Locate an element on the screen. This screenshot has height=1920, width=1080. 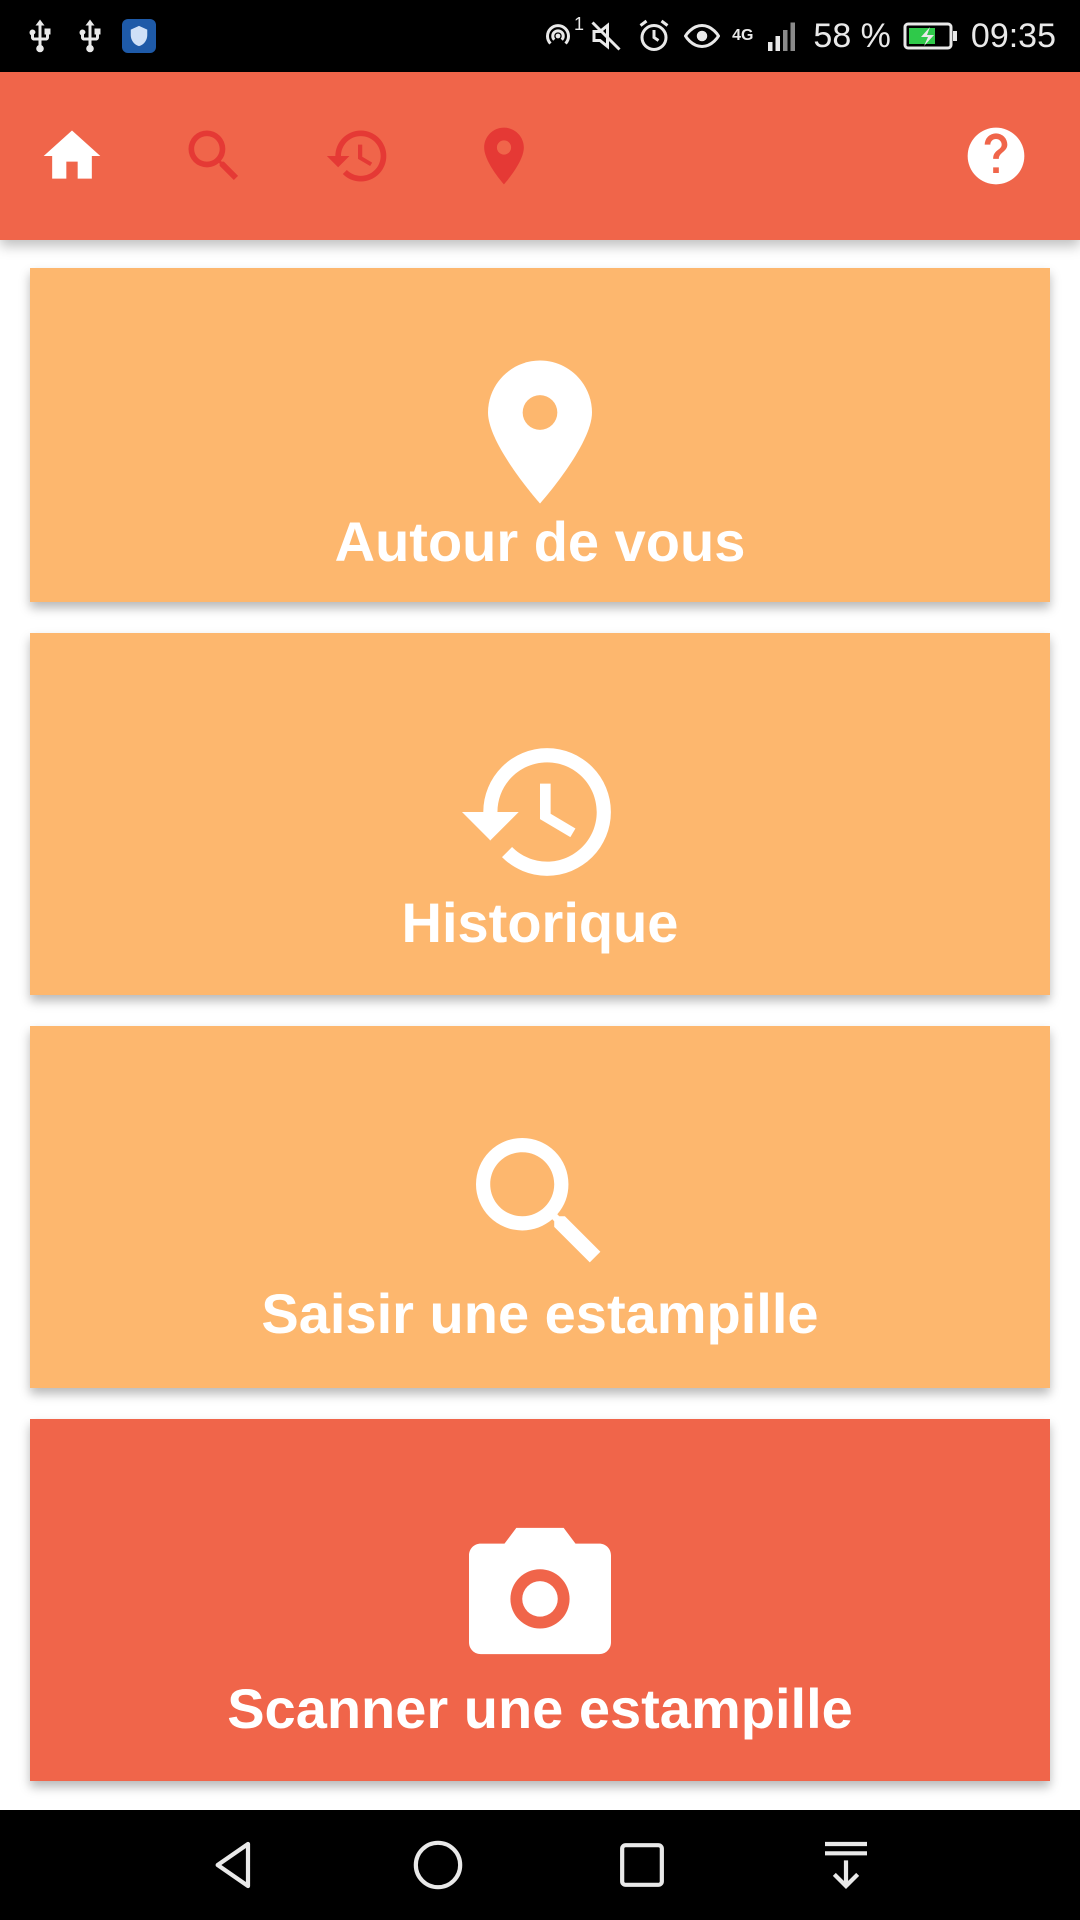
nav-back-button is located at coordinates (234, 1865).